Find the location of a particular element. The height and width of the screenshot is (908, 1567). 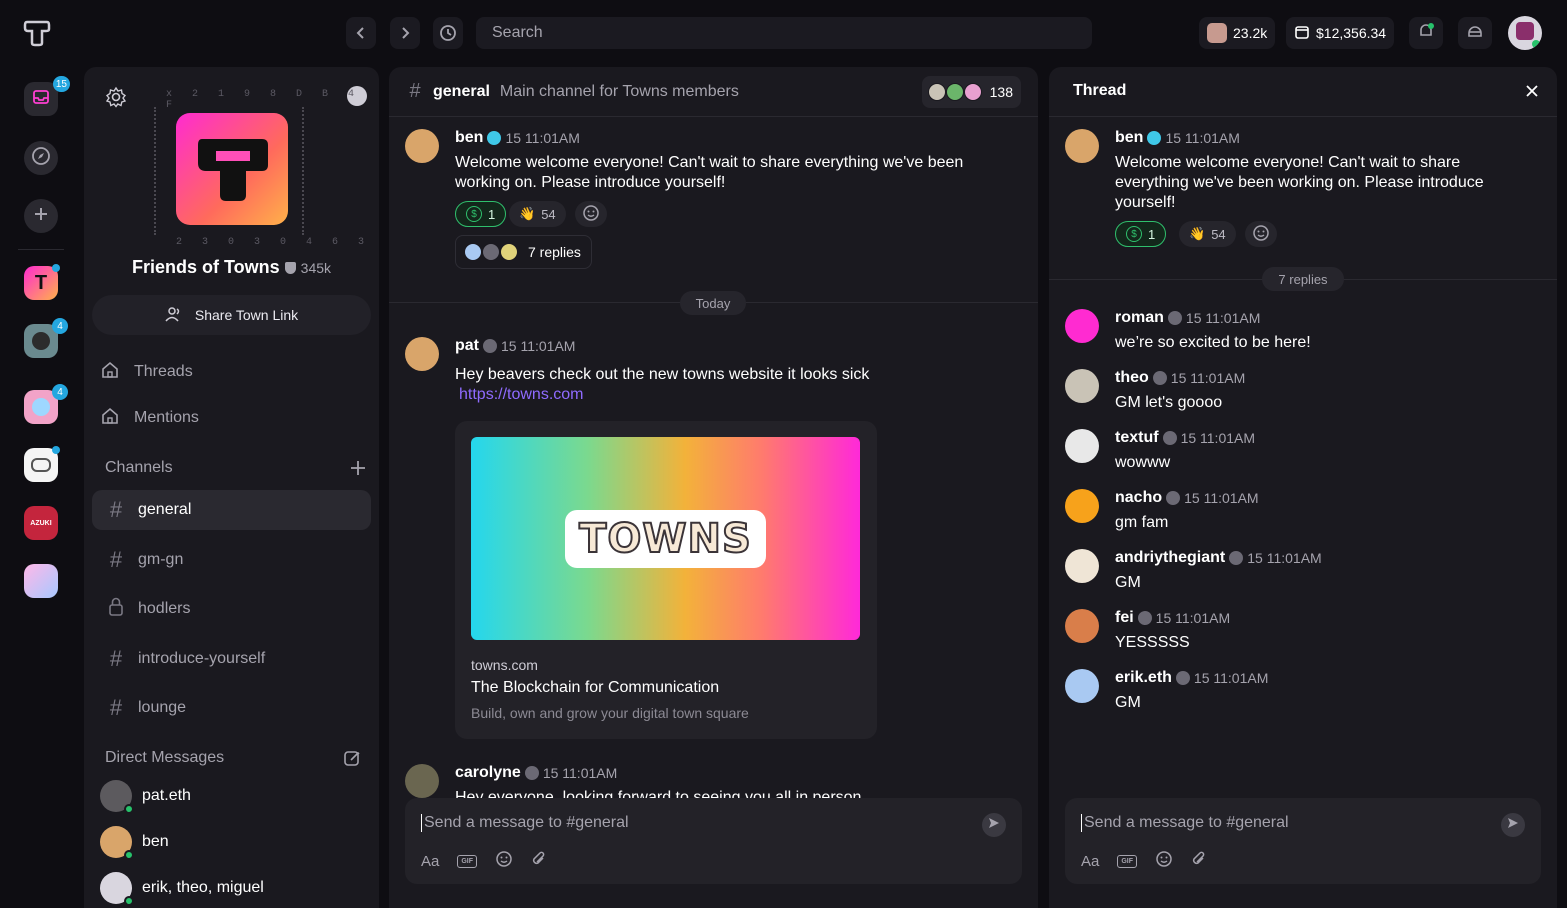

helmet-button is located at coordinates (1475, 33).